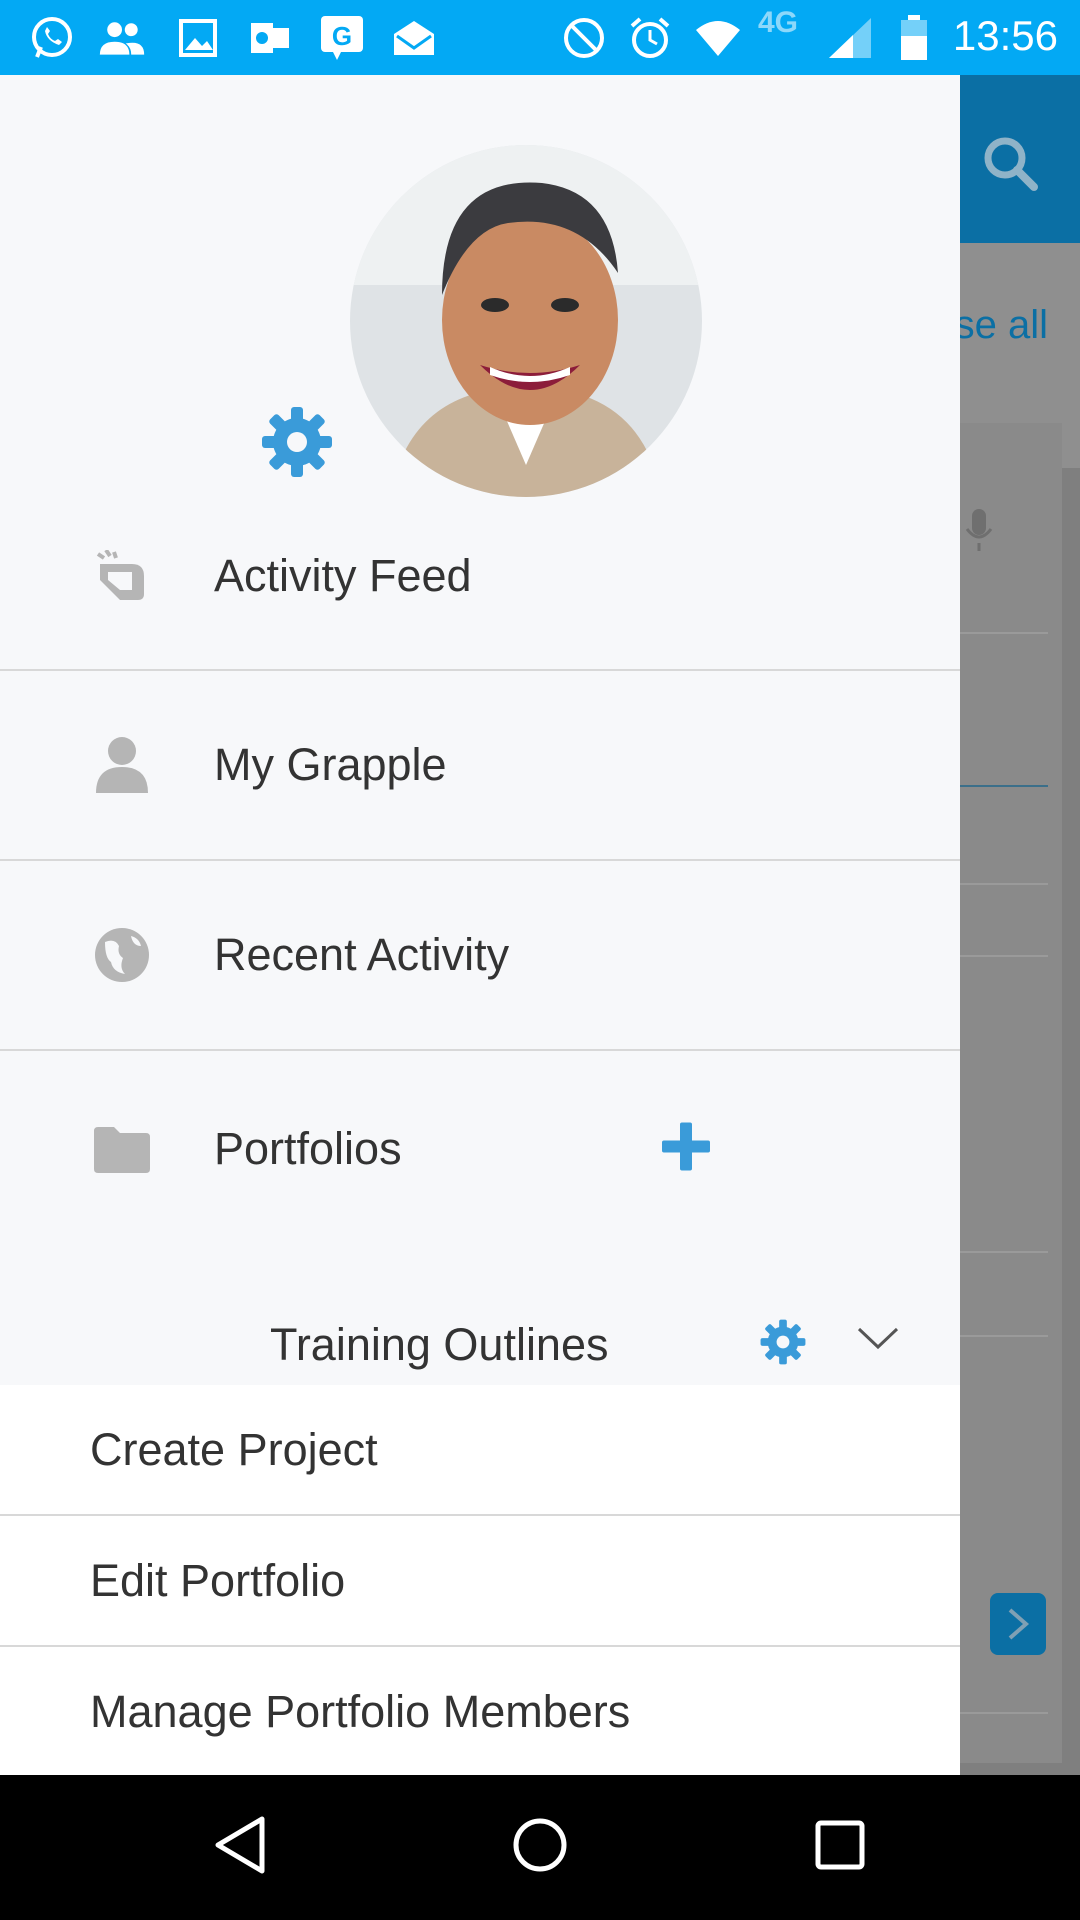 The image size is (1080, 1920). Describe the element at coordinates (480, 766) in the screenshot. I see `nav-item-my-grapple: My Grapple` at that location.